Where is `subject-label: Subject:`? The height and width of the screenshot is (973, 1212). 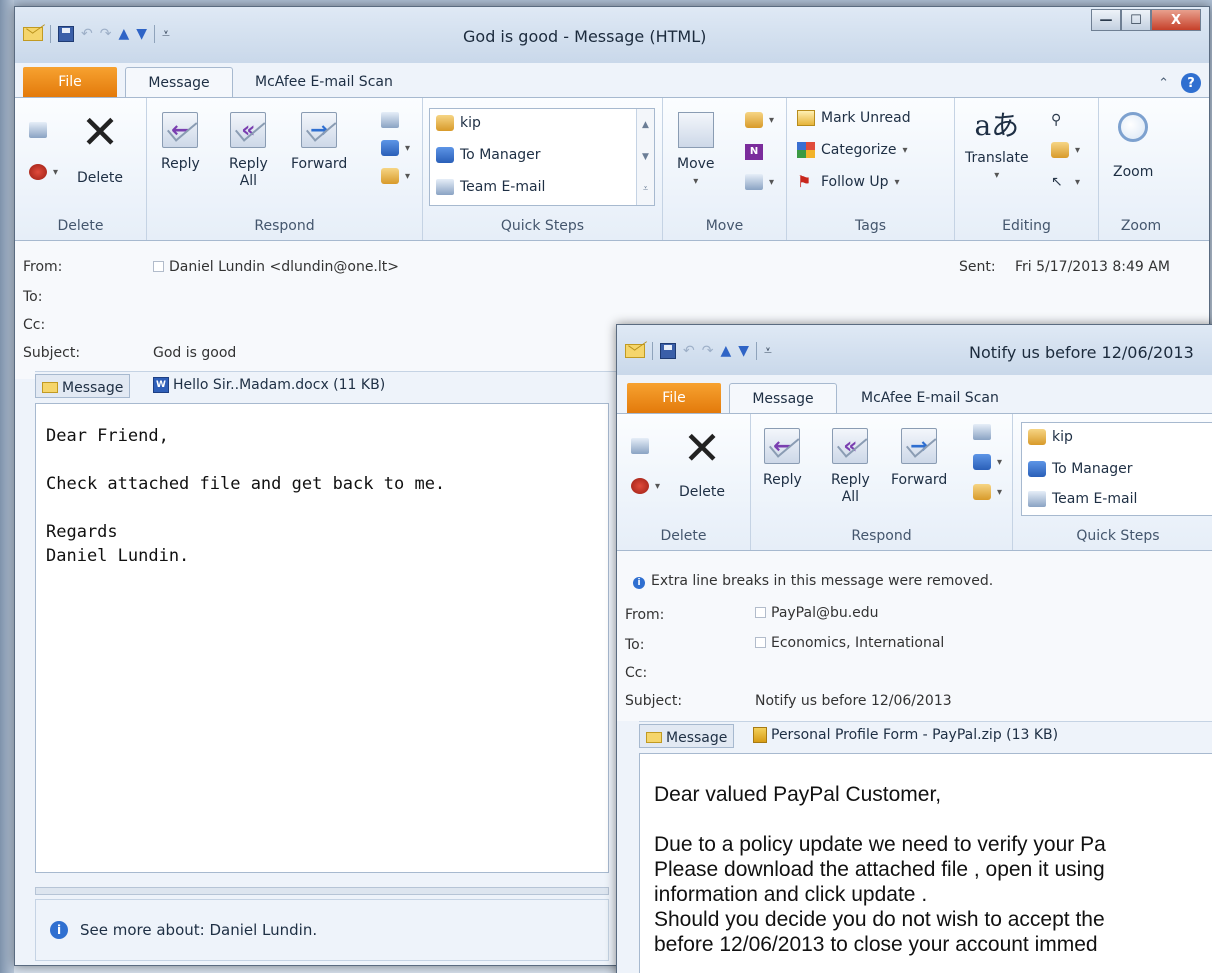
subject-label: Subject: is located at coordinates (654, 701).